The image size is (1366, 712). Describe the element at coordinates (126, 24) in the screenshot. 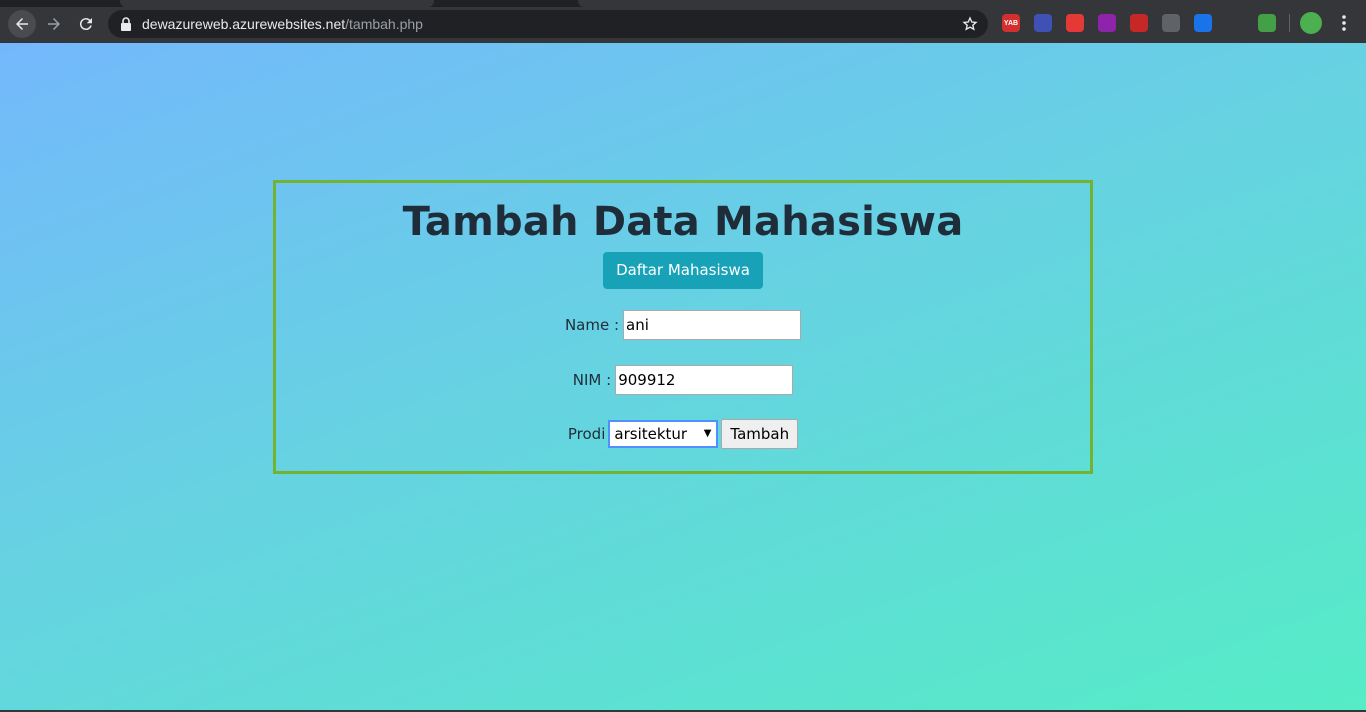

I see `lock-icon` at that location.